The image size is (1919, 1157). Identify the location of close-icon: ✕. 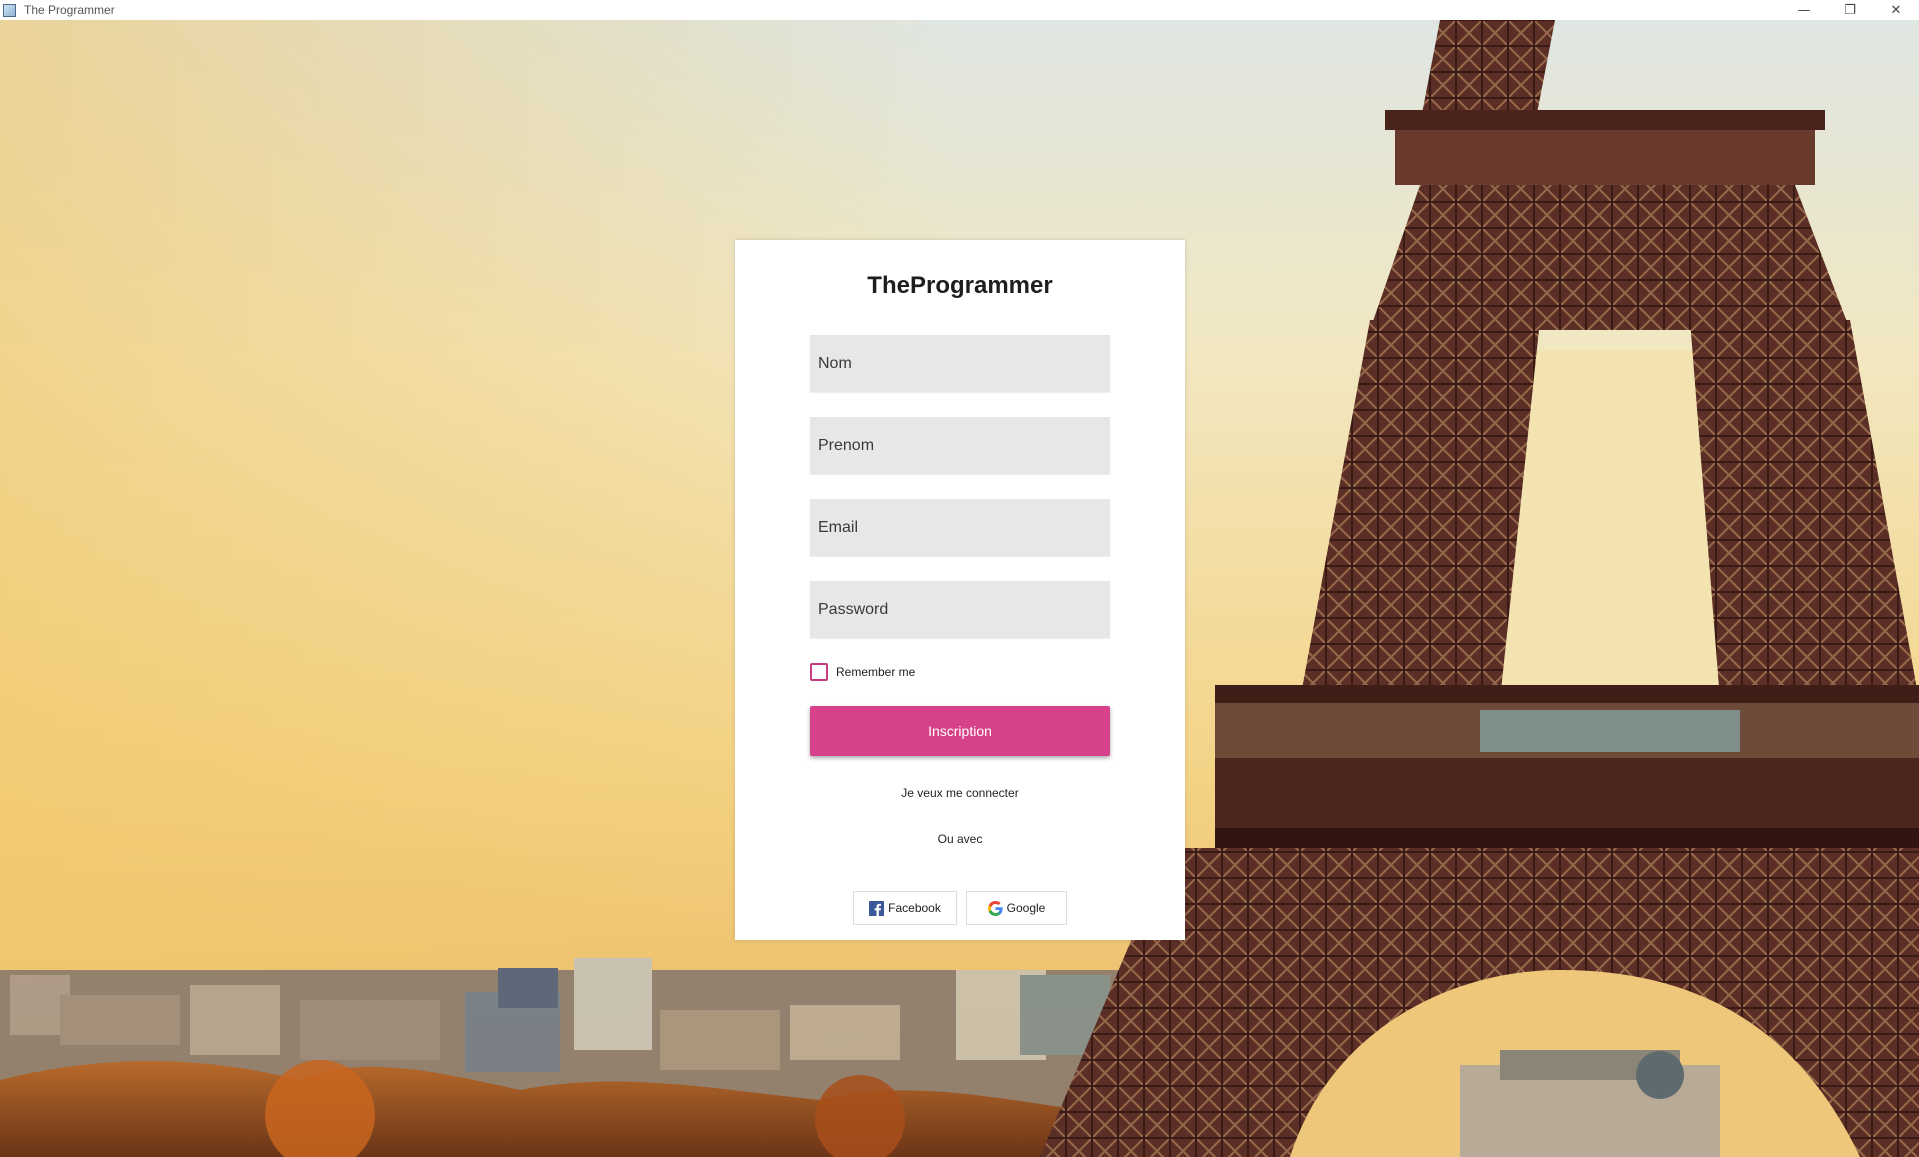
(1896, 10).